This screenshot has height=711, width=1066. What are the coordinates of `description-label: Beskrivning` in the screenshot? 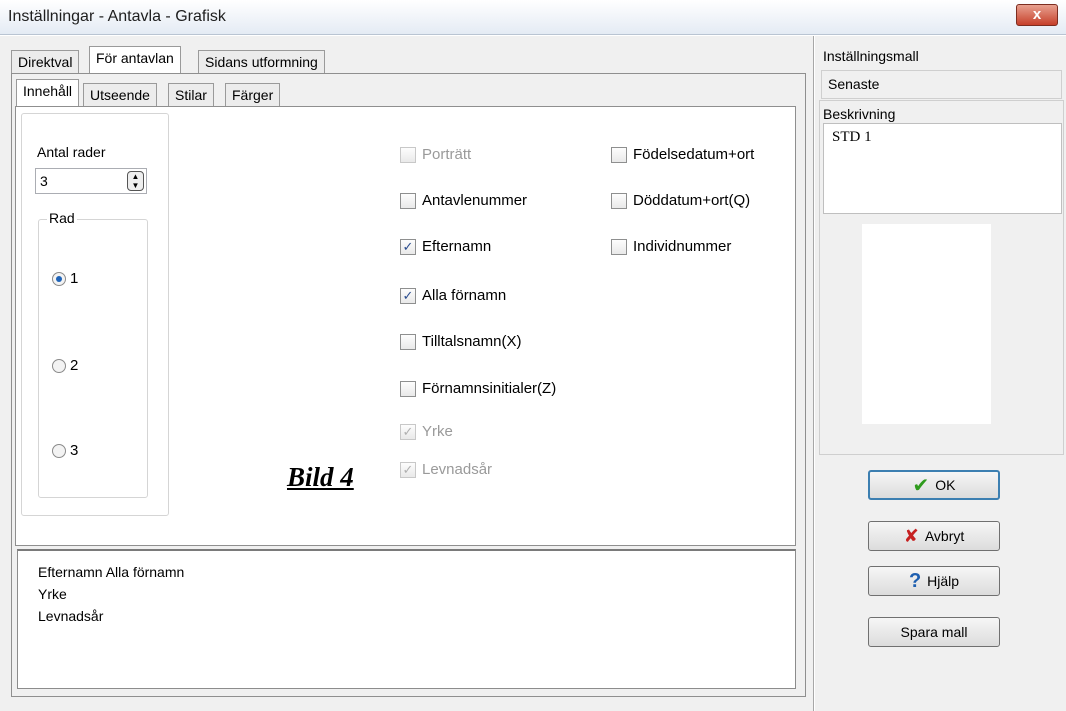 It's located at (859, 114).